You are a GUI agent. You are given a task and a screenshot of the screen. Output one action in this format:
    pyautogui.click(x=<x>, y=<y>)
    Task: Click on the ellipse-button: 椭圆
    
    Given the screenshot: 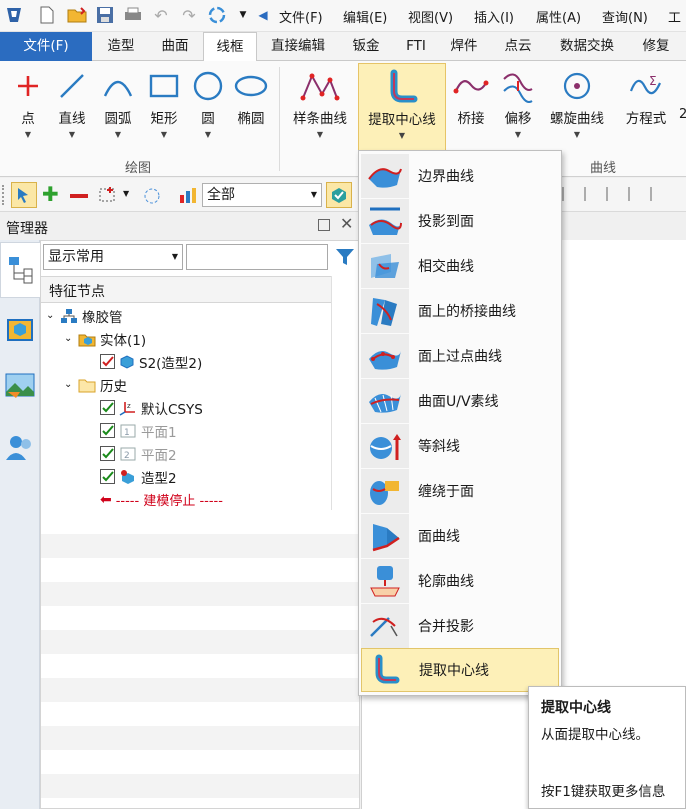 What is the action you would take?
    pyautogui.click(x=251, y=111)
    